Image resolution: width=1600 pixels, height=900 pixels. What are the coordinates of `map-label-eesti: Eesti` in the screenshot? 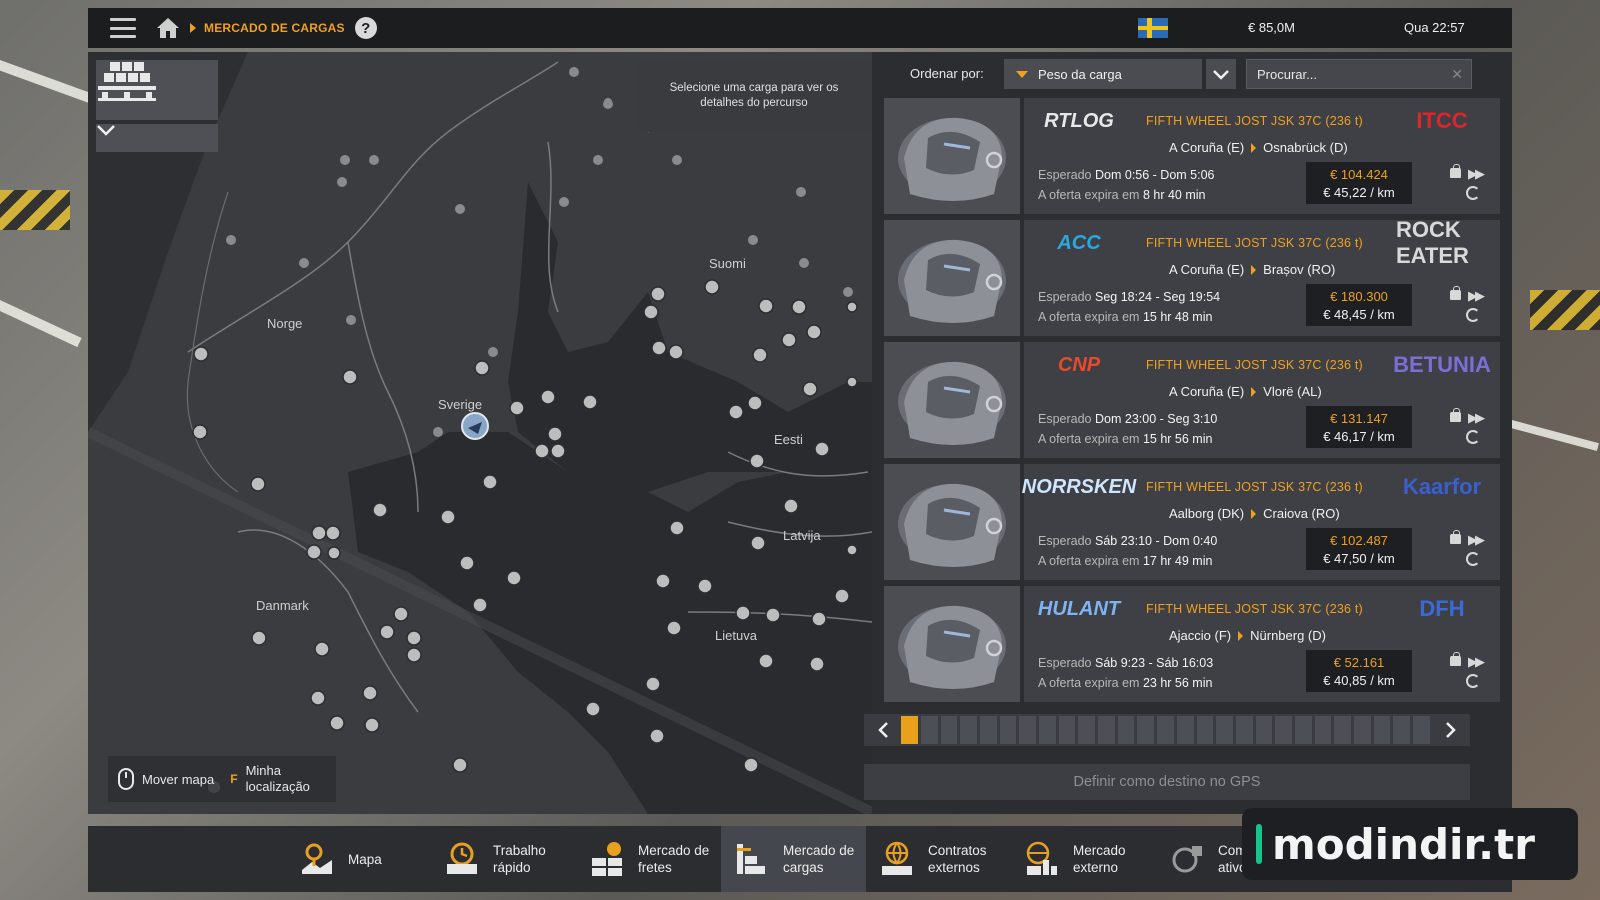 It's located at (788, 439).